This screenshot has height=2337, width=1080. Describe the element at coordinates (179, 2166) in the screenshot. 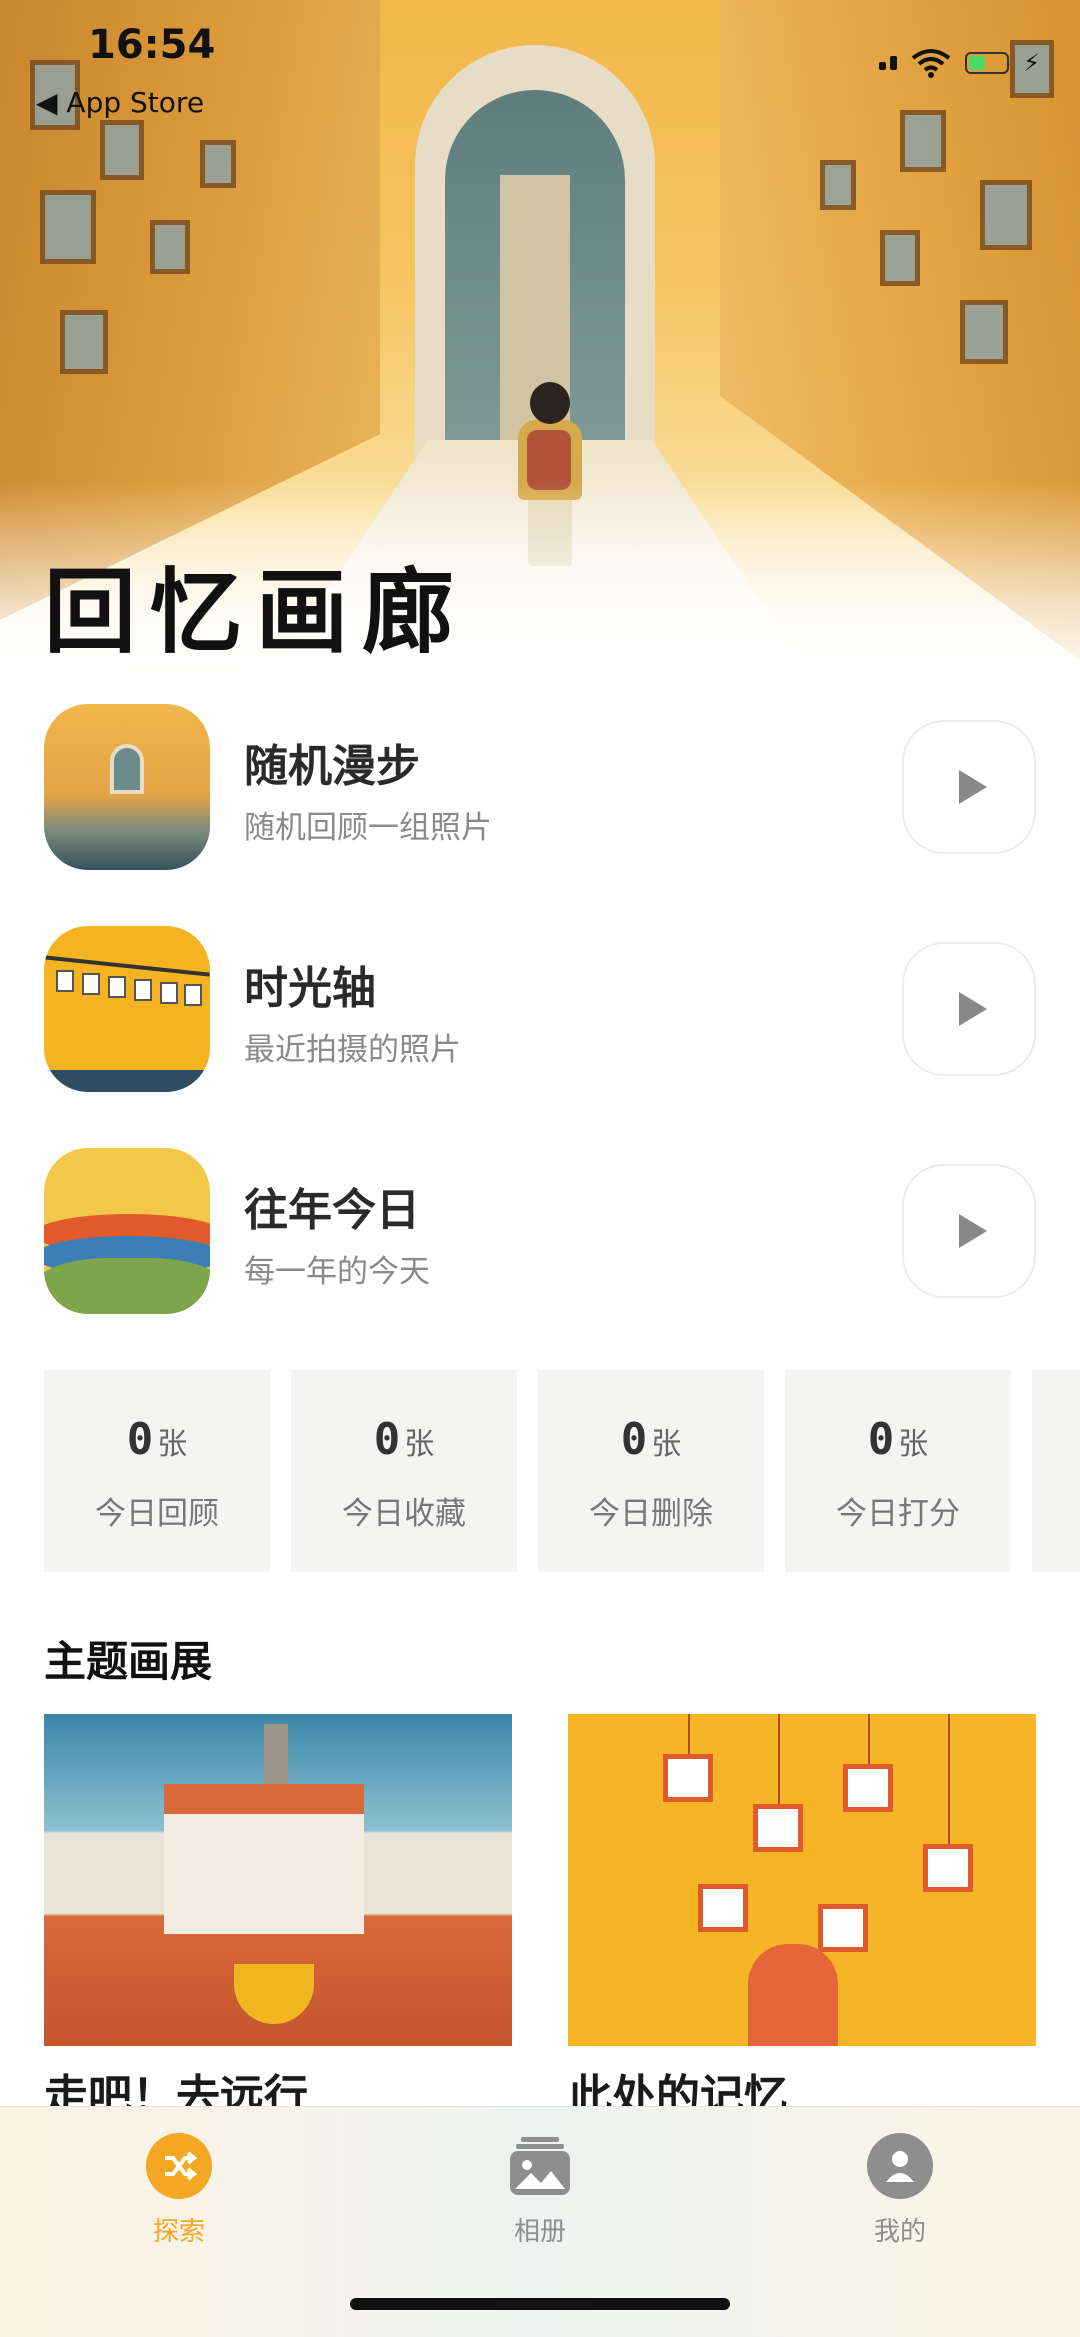

I see `shuffle-icon` at that location.